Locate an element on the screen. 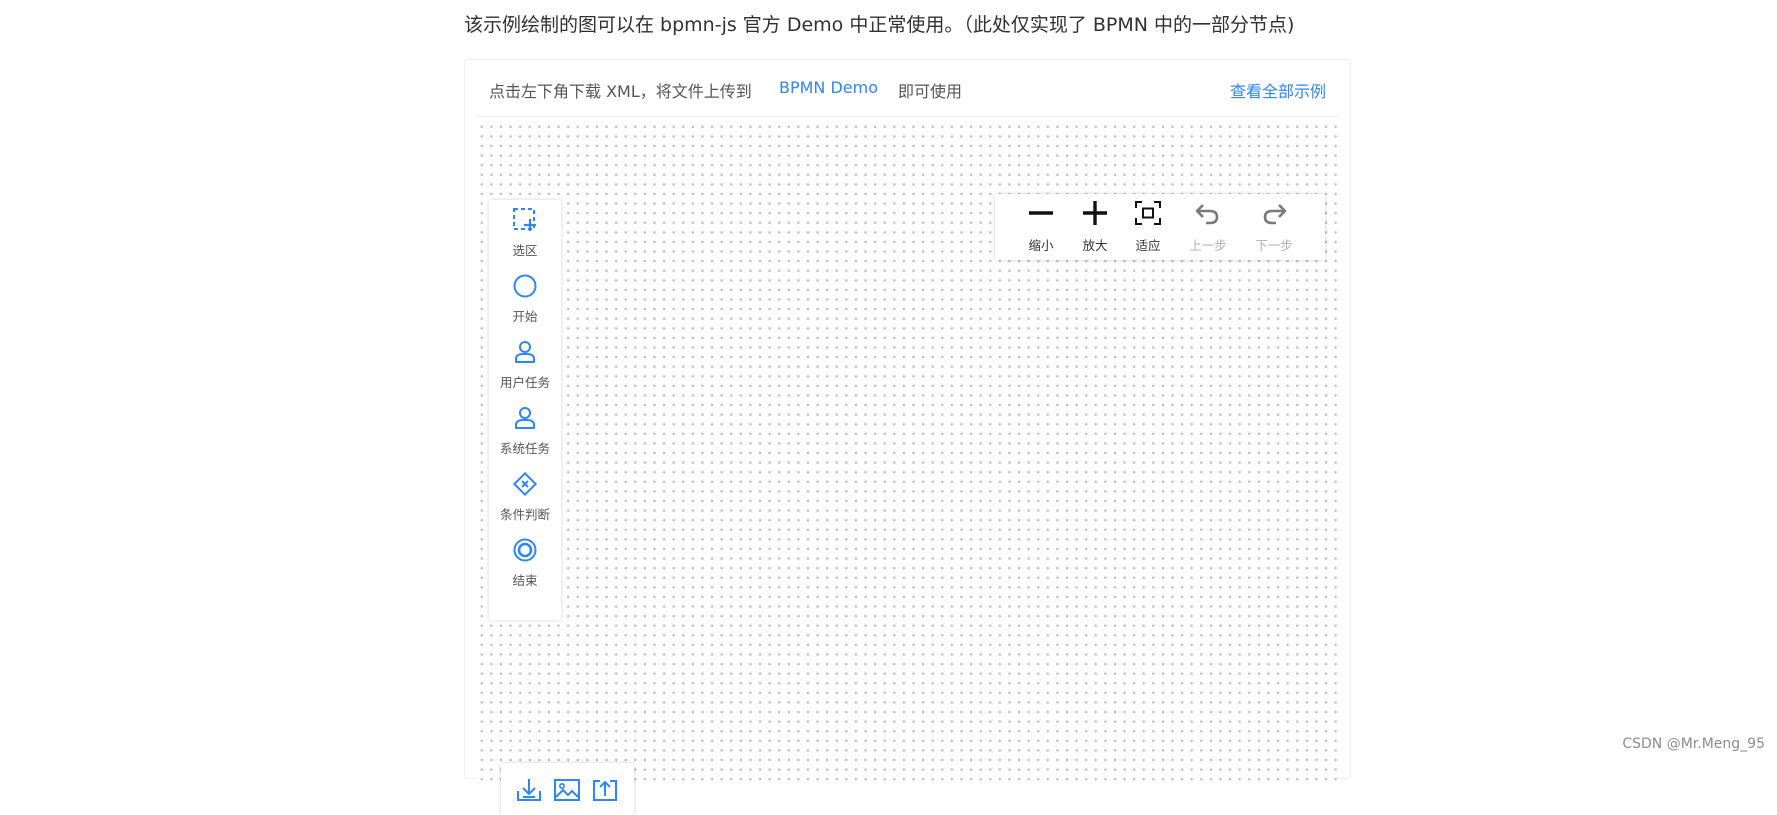 This screenshot has width=1777, height=815. end-event-icon is located at coordinates (525, 550).